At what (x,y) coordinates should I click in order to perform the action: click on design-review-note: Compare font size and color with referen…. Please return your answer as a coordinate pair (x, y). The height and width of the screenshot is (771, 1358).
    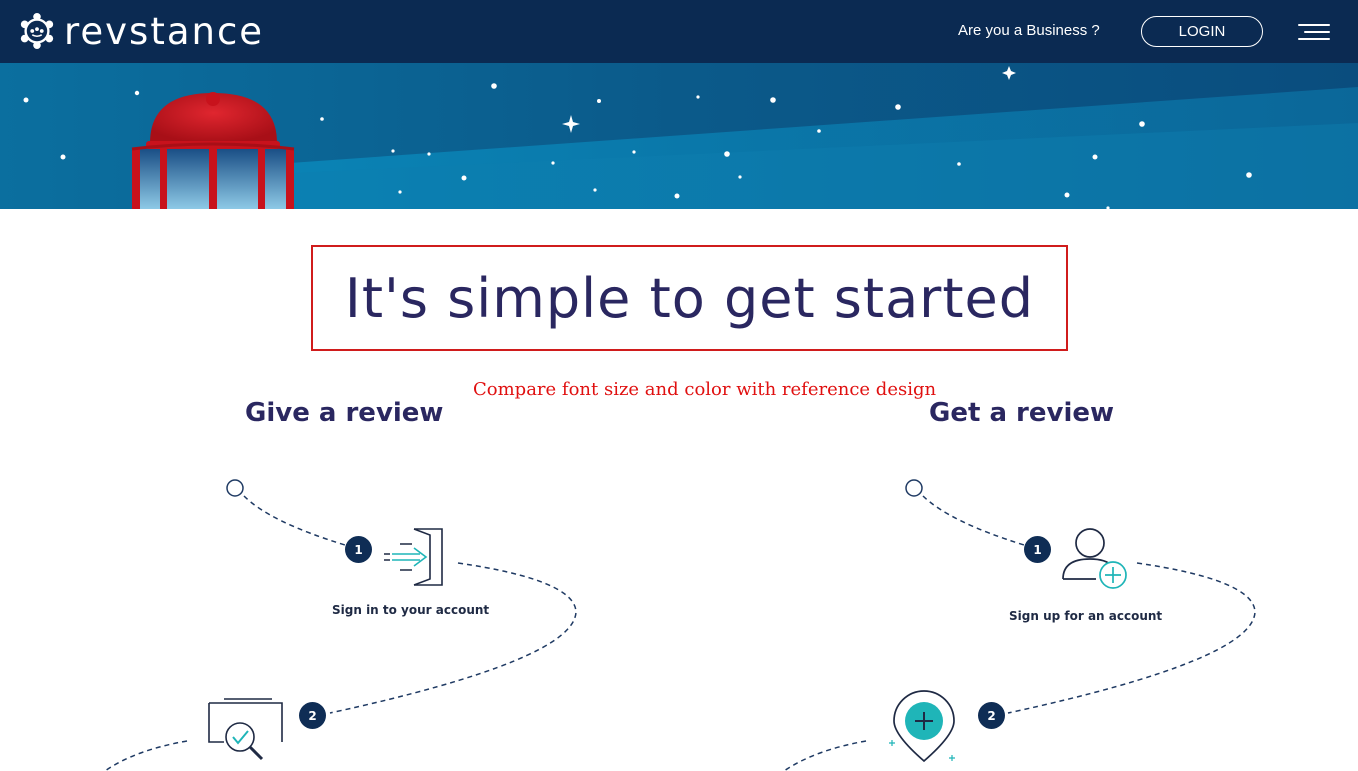
    Looking at the image, I should click on (705, 389).